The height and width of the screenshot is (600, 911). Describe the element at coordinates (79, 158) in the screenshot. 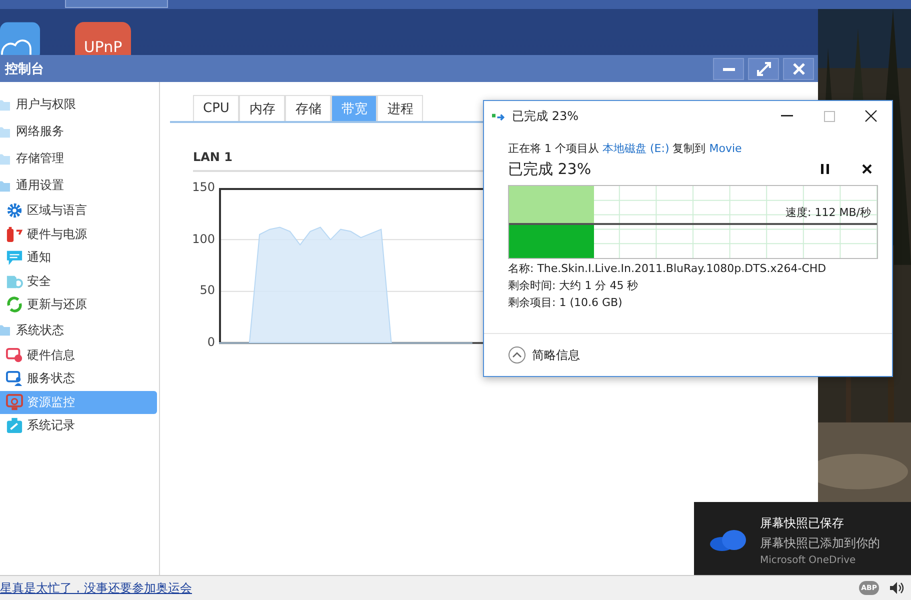

I see `sidebar-group: 存储管理` at that location.